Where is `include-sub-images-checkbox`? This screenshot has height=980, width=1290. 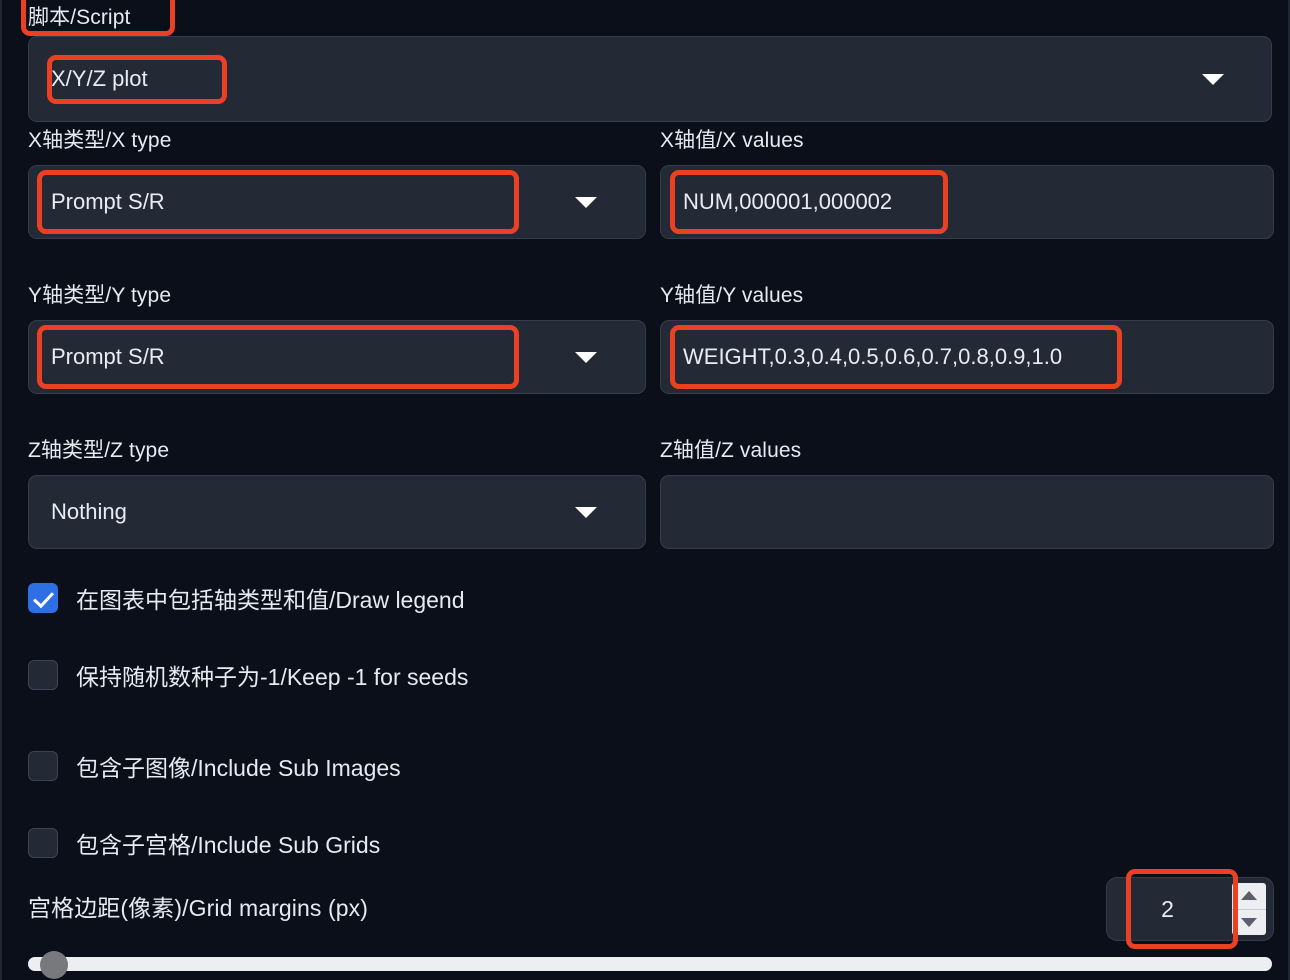 include-sub-images-checkbox is located at coordinates (43, 766).